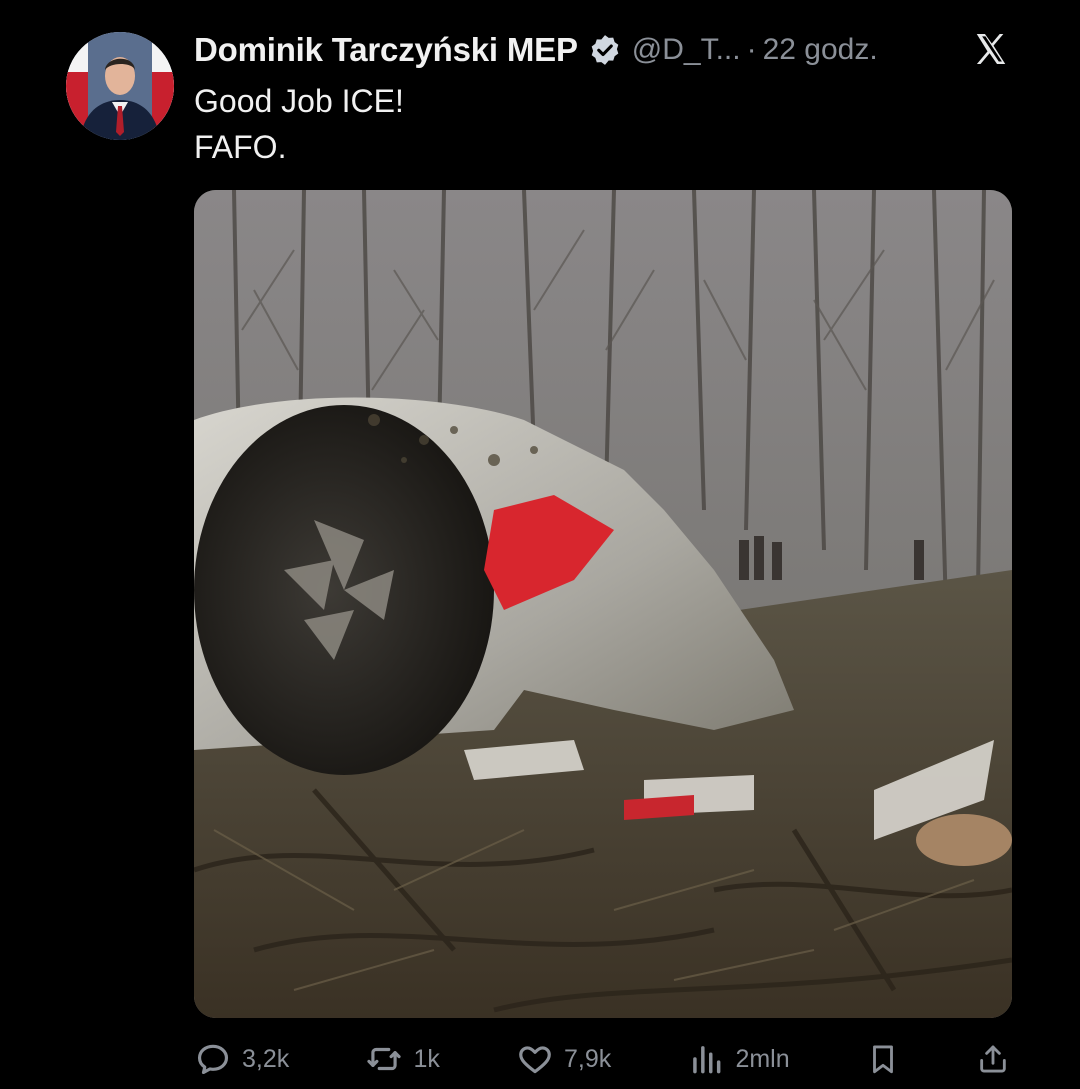 The image size is (1080, 1089). Describe the element at coordinates (384, 1059) in the screenshot. I see `repost-icon` at that location.